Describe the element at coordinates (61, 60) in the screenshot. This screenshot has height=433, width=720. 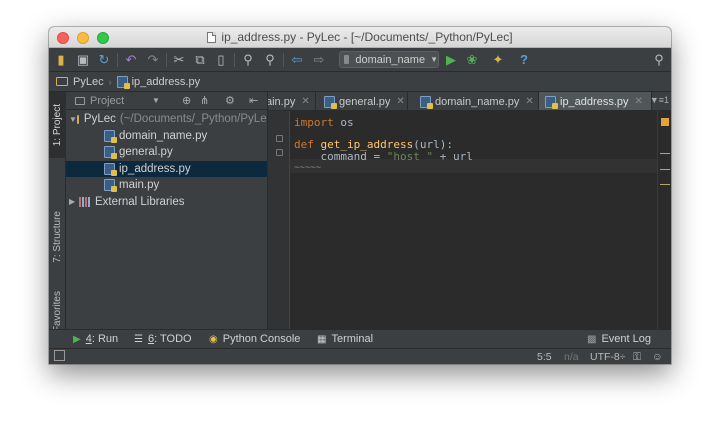
I see `open-folder-icon: ▮` at that location.